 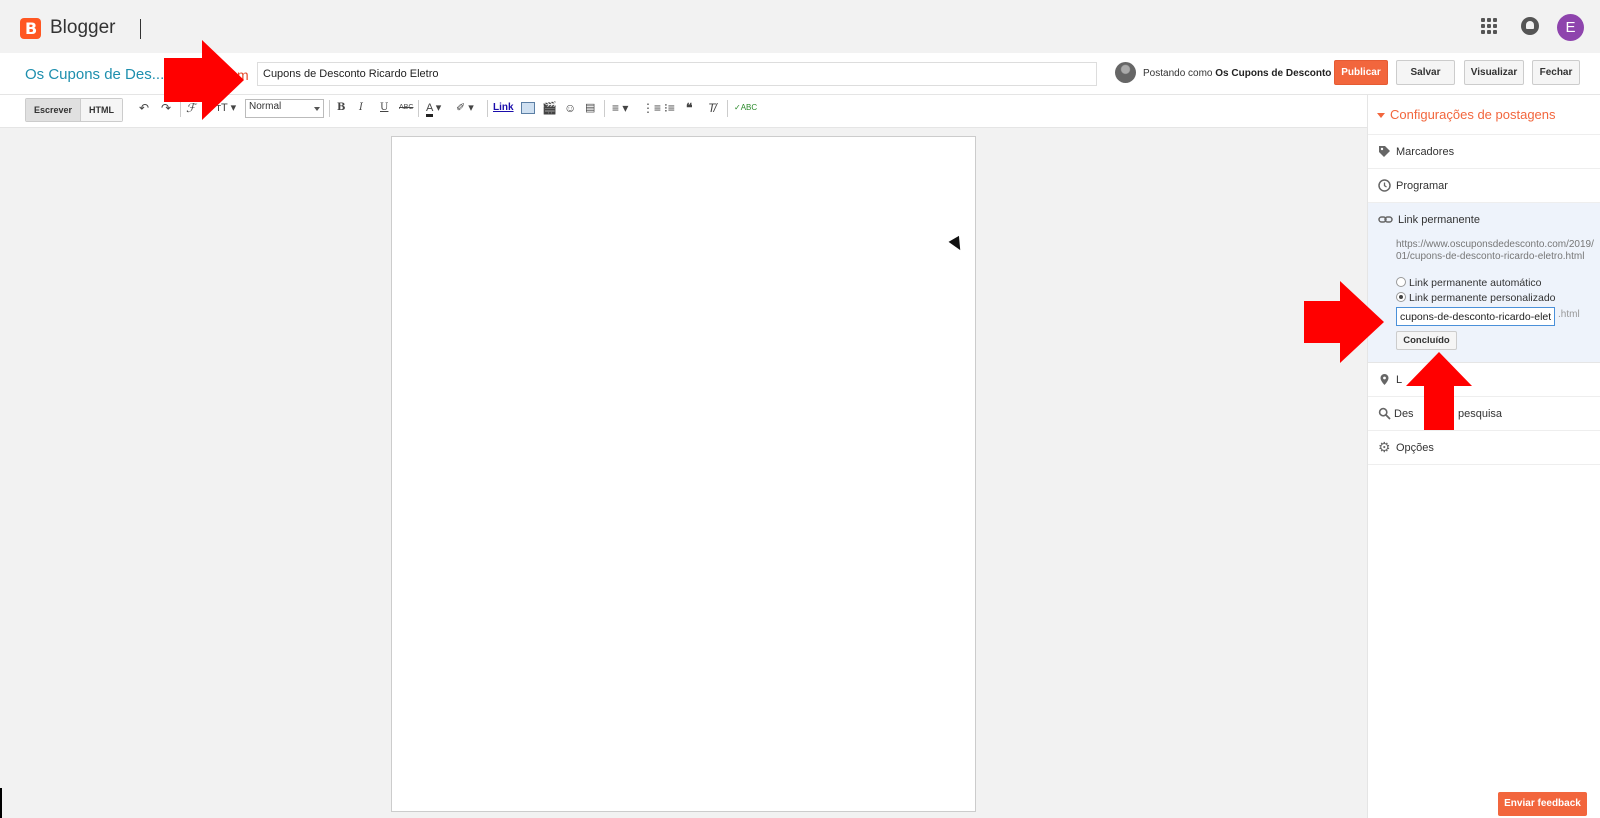 What do you see at coordinates (1361, 72) in the screenshot?
I see `publish-button: Publicar` at bounding box center [1361, 72].